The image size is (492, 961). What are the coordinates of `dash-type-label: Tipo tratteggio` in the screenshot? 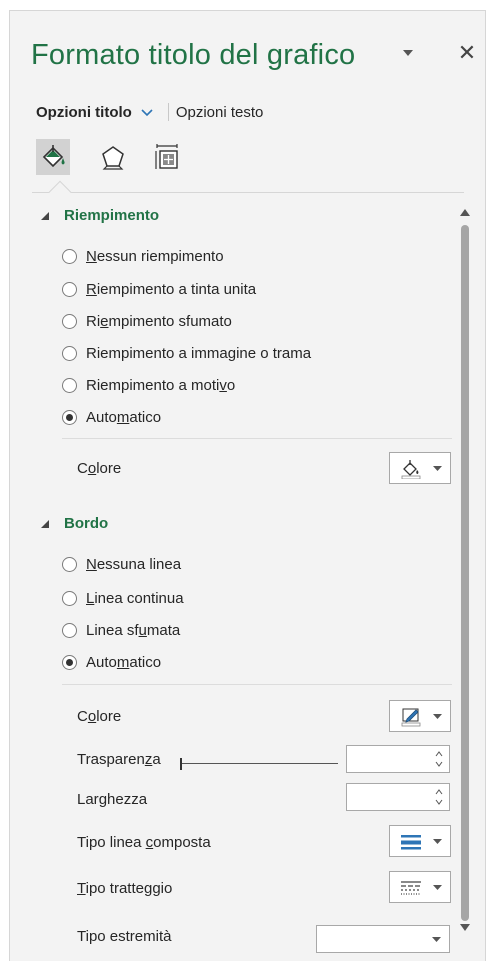 It's located at (125, 888).